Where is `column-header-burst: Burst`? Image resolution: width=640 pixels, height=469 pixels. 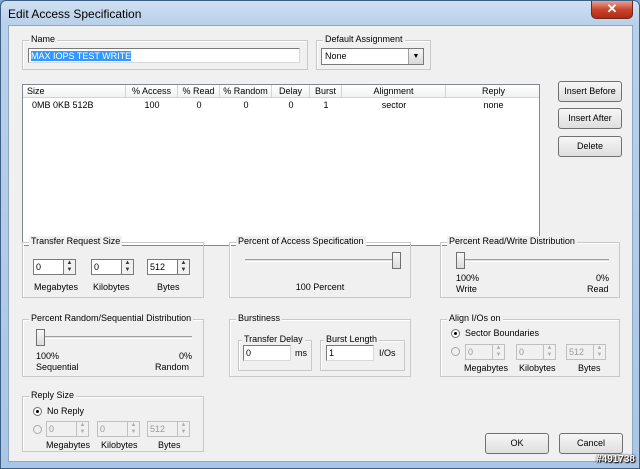
column-header-burst: Burst is located at coordinates (326, 91).